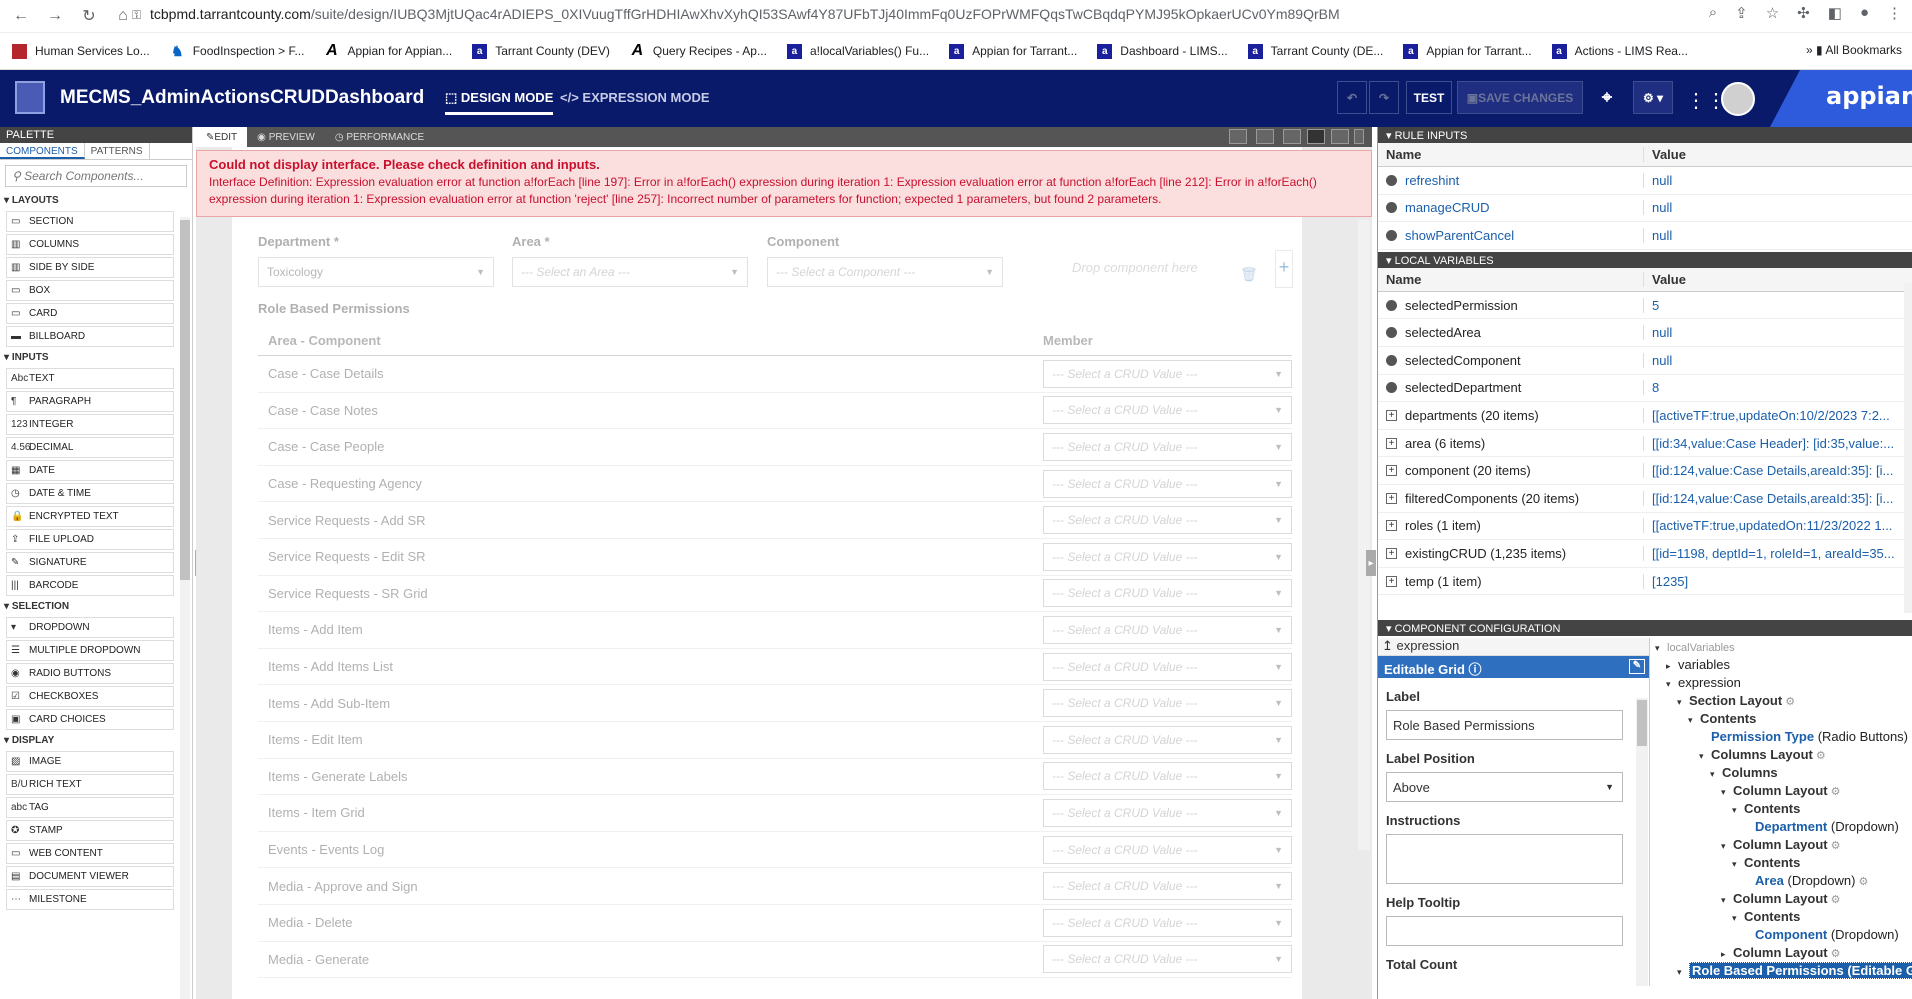 The height and width of the screenshot is (999, 1912). I want to click on area-dropdown: --- Select an Area --- ▼, so click(630, 272).